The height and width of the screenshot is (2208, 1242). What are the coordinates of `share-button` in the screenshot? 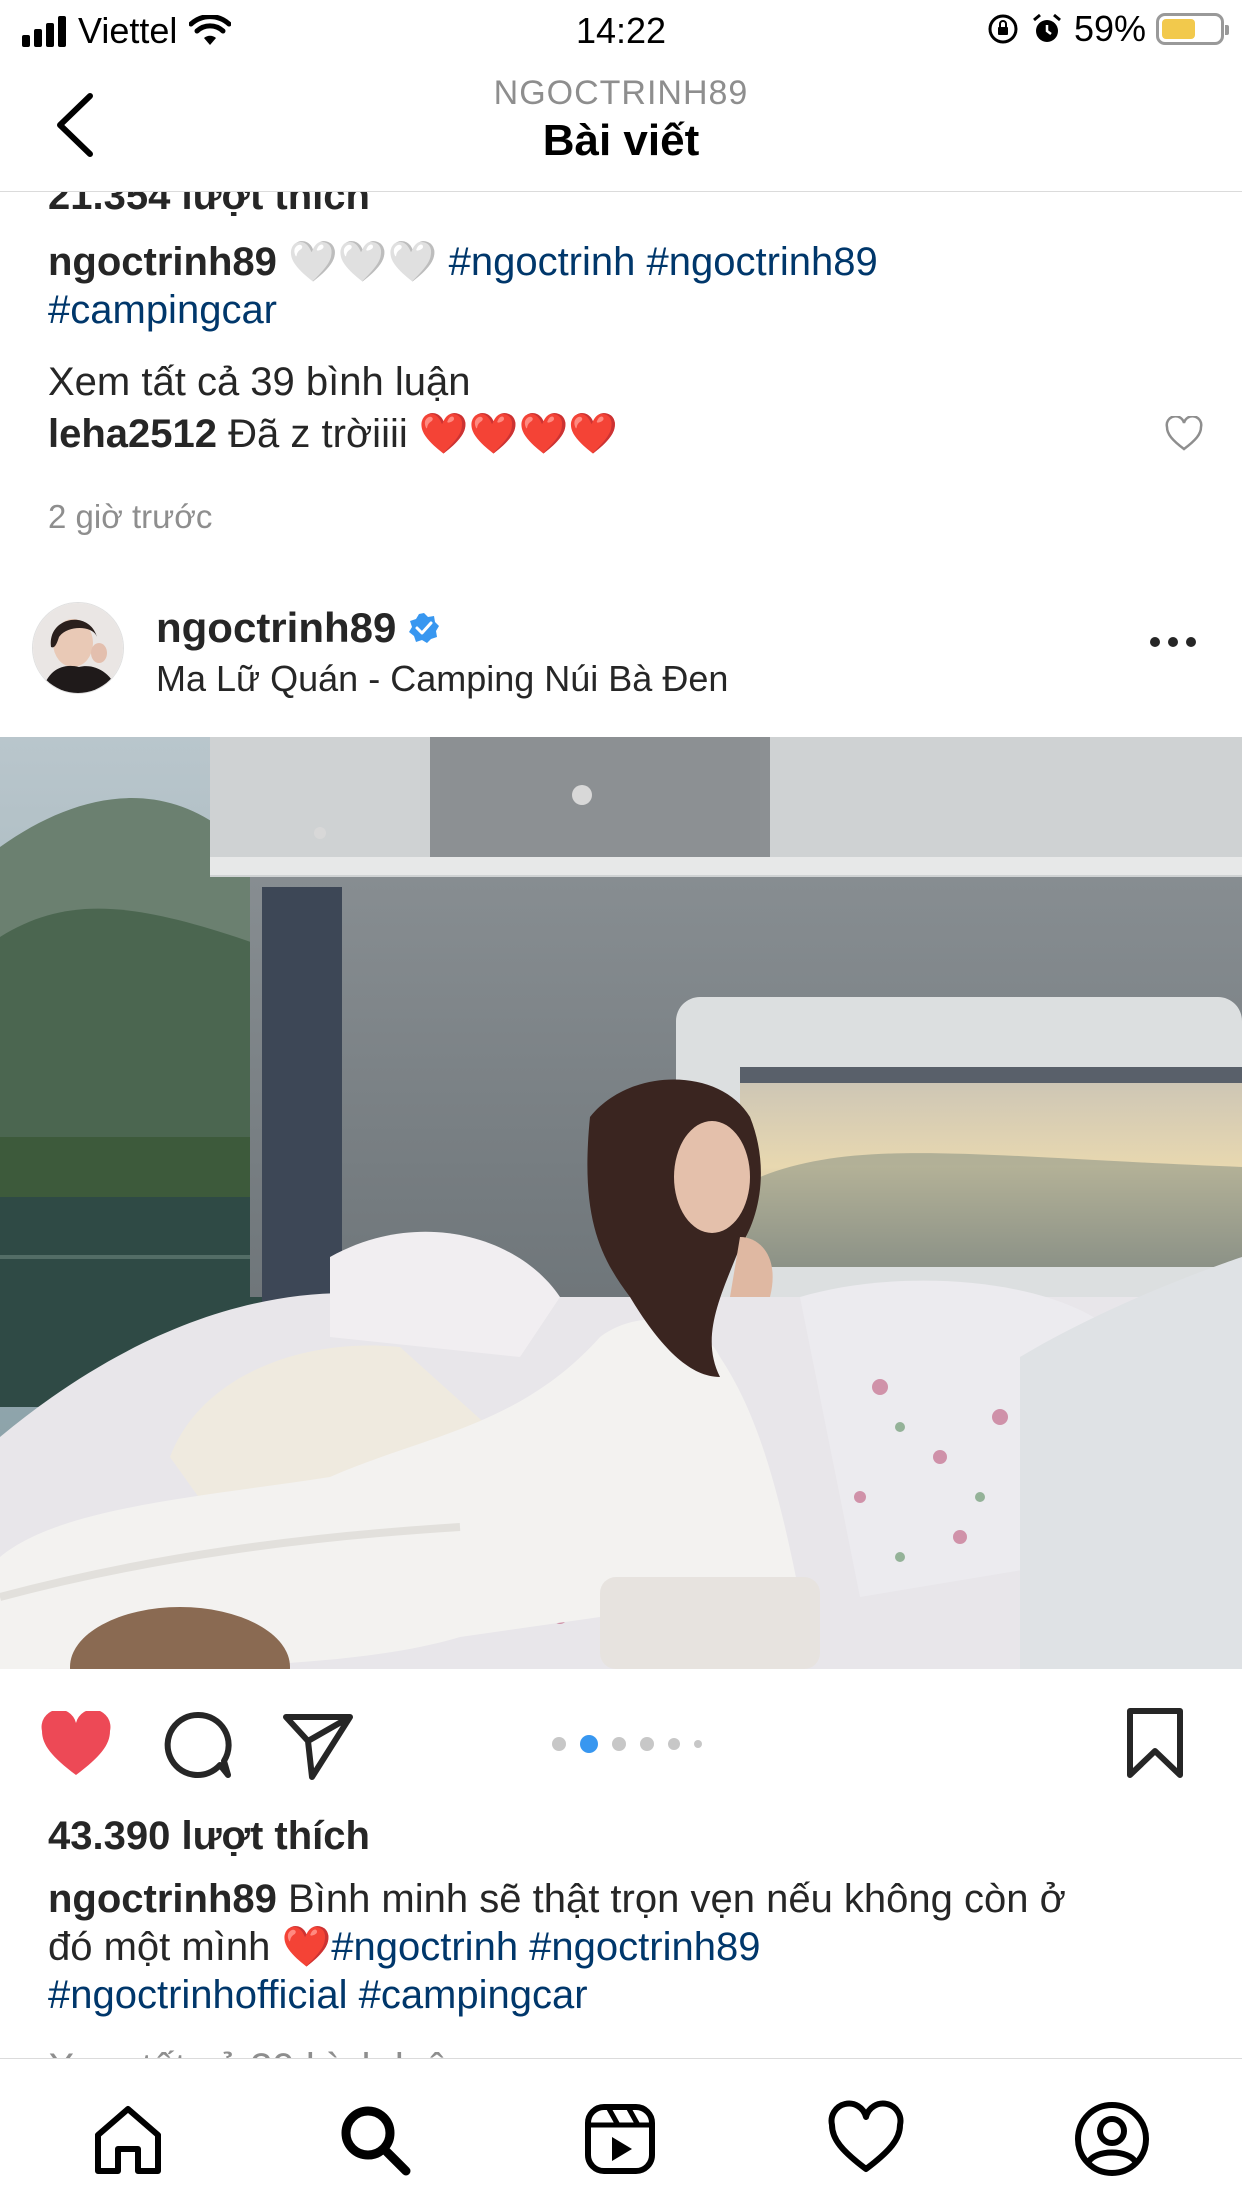 It's located at (318, 1745).